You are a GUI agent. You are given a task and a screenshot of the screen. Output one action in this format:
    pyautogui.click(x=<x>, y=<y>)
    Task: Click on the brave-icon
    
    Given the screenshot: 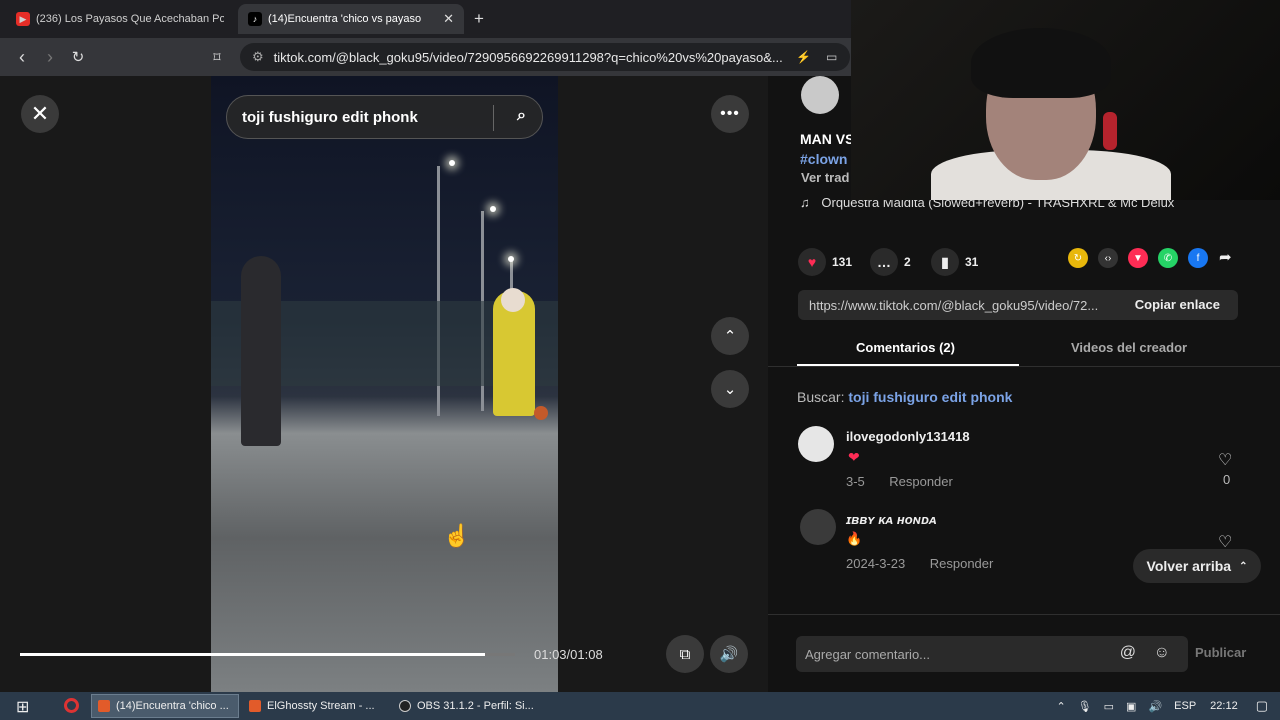 What is the action you would take?
    pyautogui.click(x=255, y=706)
    